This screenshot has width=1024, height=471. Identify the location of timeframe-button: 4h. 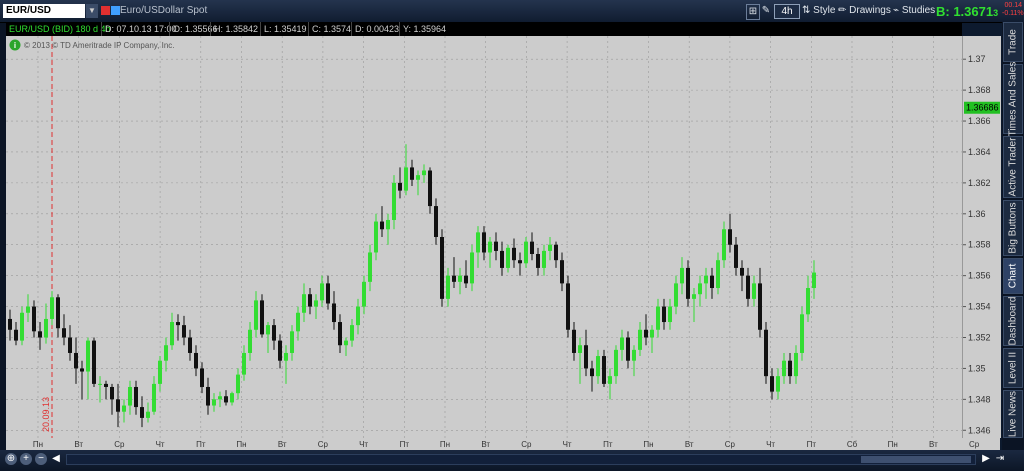
(787, 11).